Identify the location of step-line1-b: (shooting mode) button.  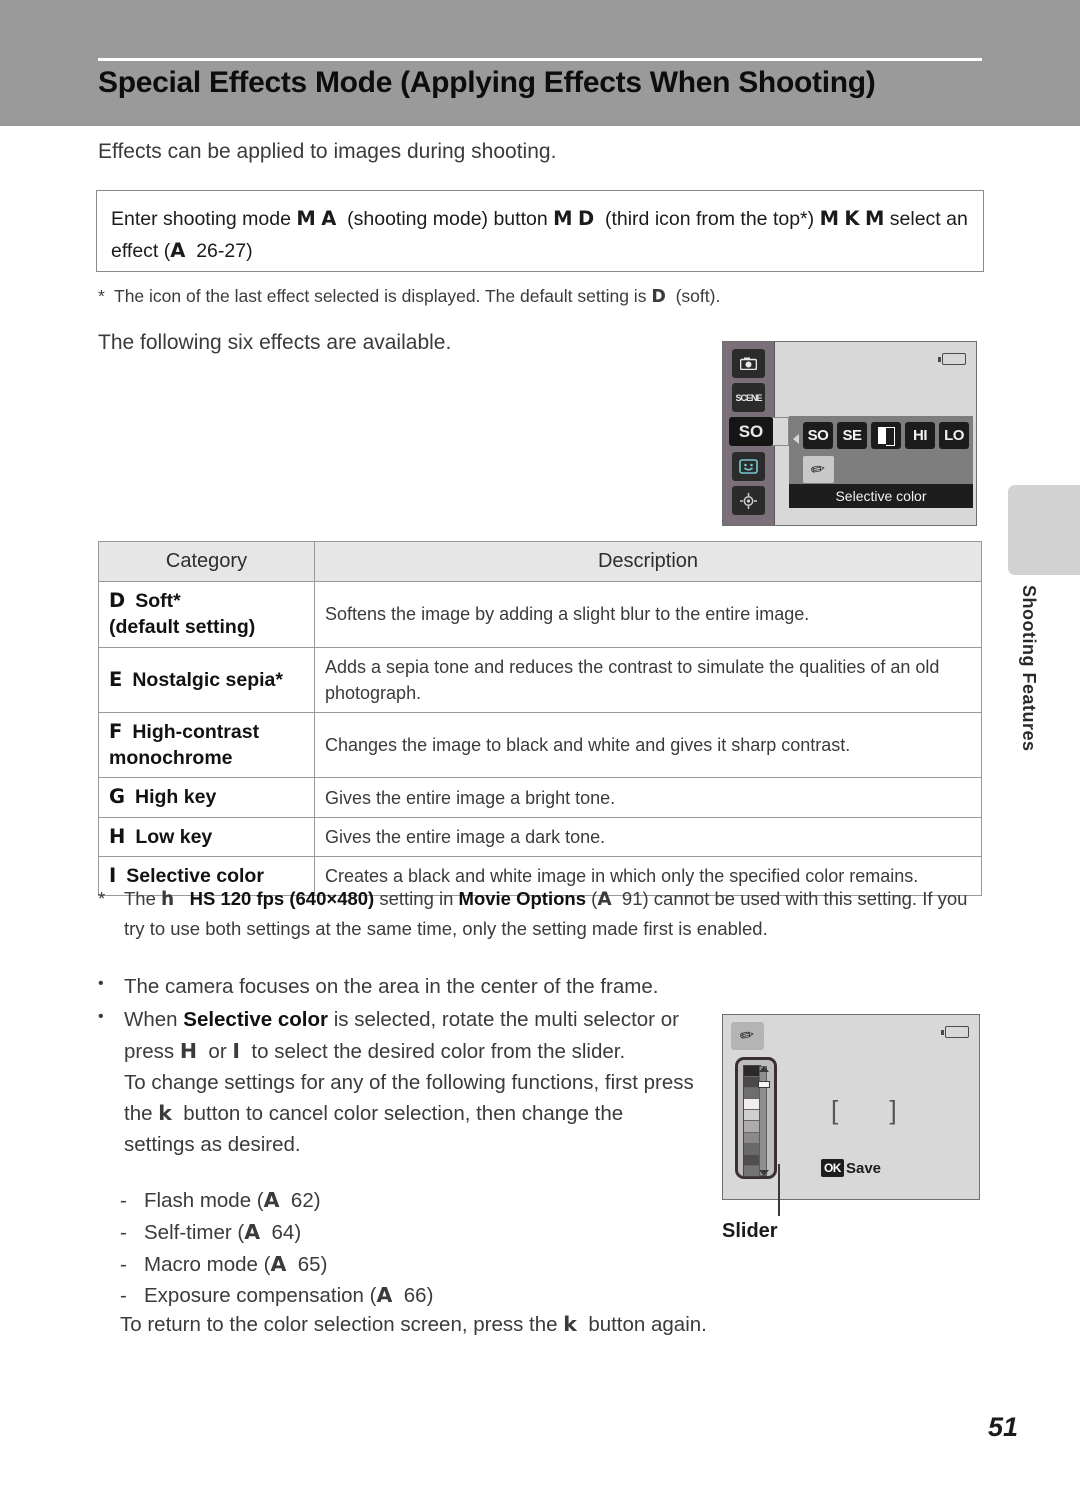
(447, 219).